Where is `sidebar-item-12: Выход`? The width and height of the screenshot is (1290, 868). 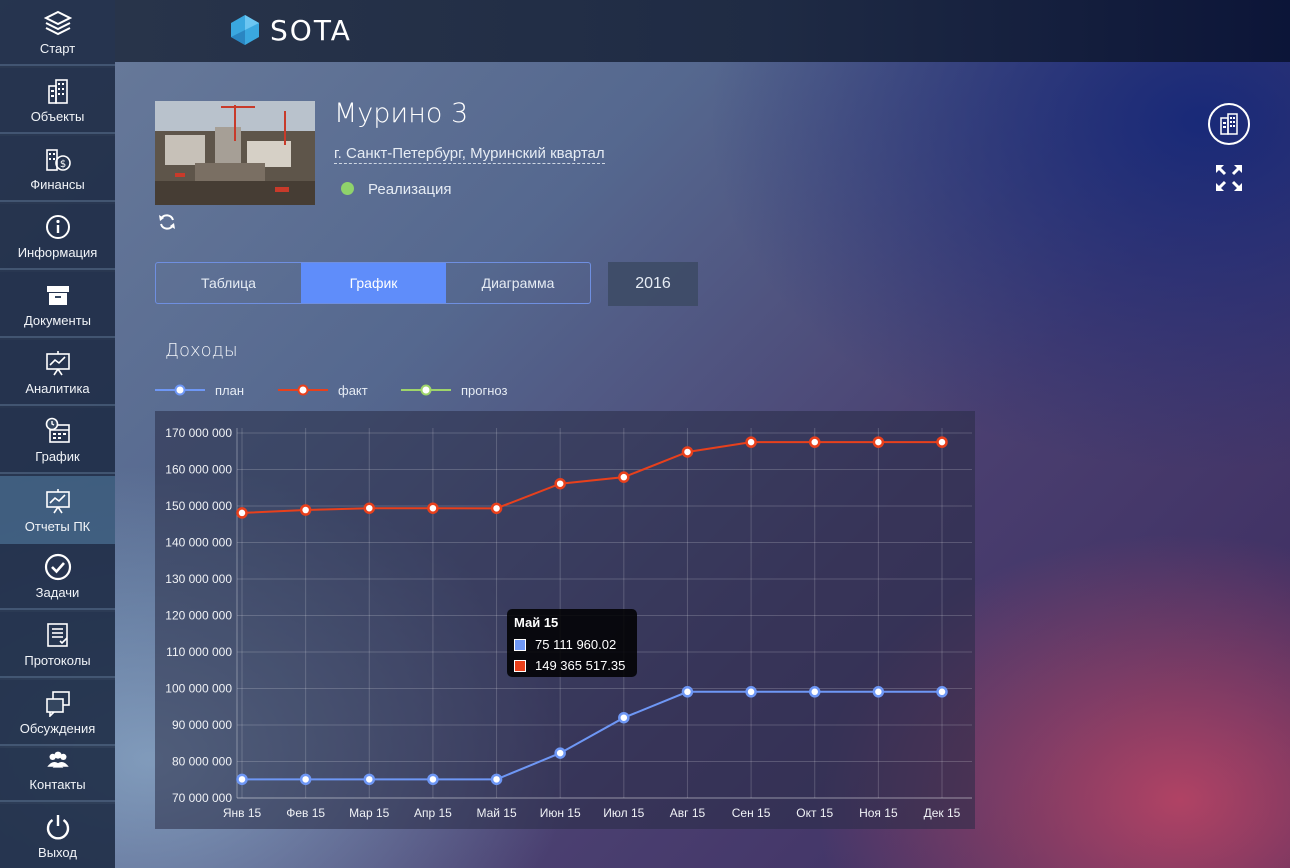 sidebar-item-12: Выход is located at coordinates (57, 836).